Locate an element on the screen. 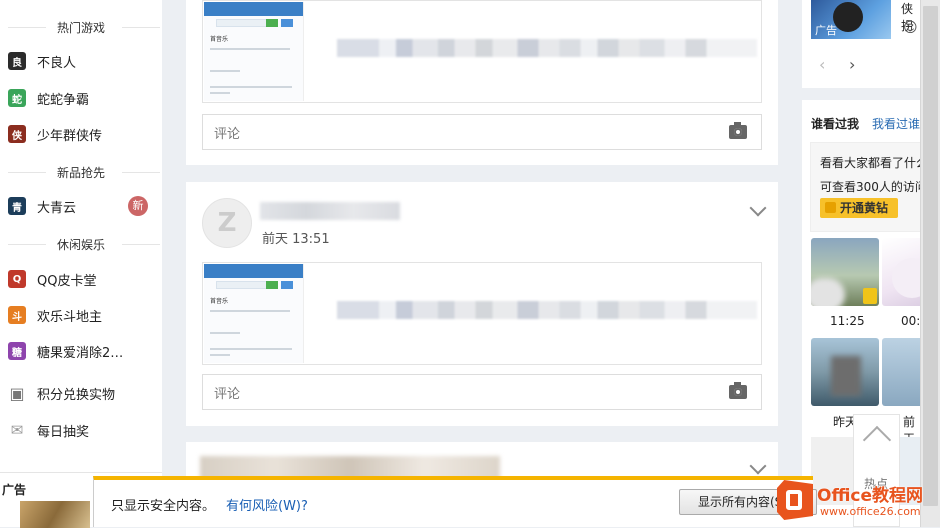 This screenshot has width=940, height=528. right-top-panel: 广告 侠拐 ☺ ‹ › is located at coordinates (862, 44).